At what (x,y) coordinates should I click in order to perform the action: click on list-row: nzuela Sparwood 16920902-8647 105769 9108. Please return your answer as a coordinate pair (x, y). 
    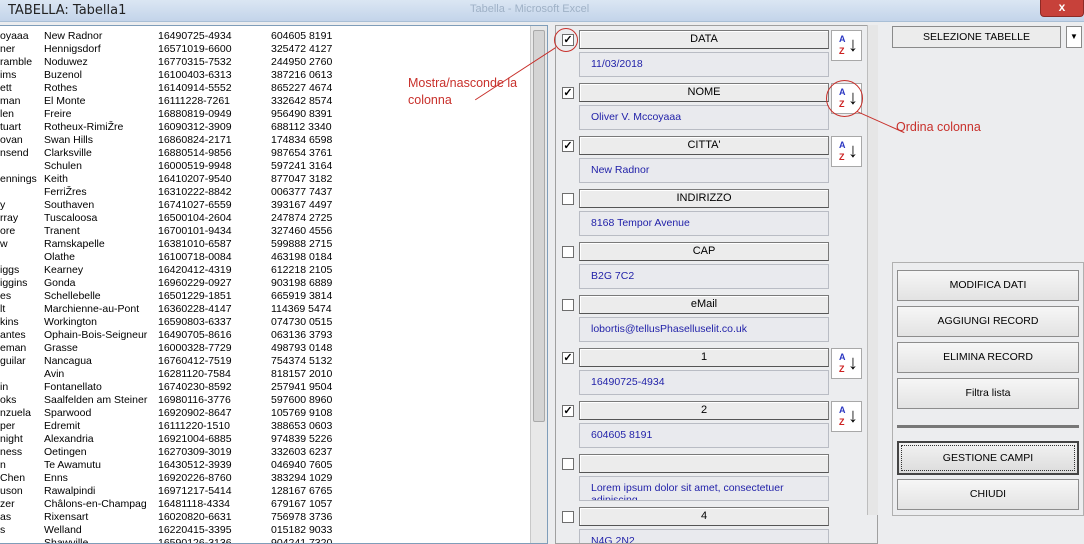
    Looking at the image, I should click on (265, 413).